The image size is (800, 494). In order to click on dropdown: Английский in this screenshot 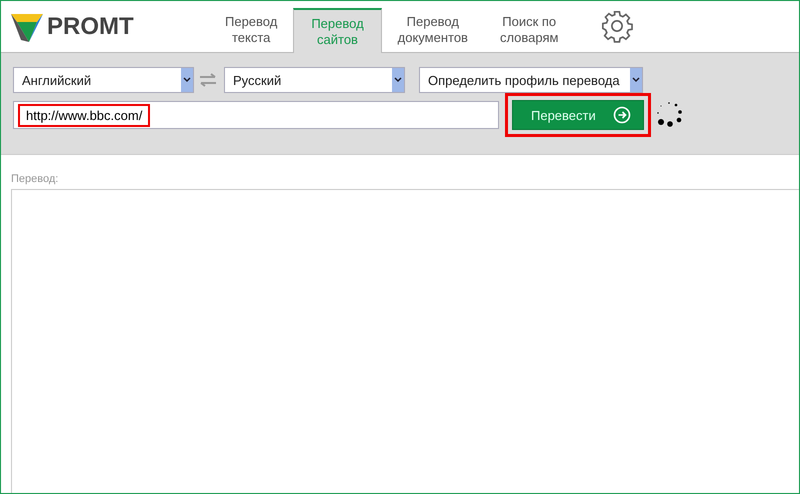, I will do `click(103, 80)`.